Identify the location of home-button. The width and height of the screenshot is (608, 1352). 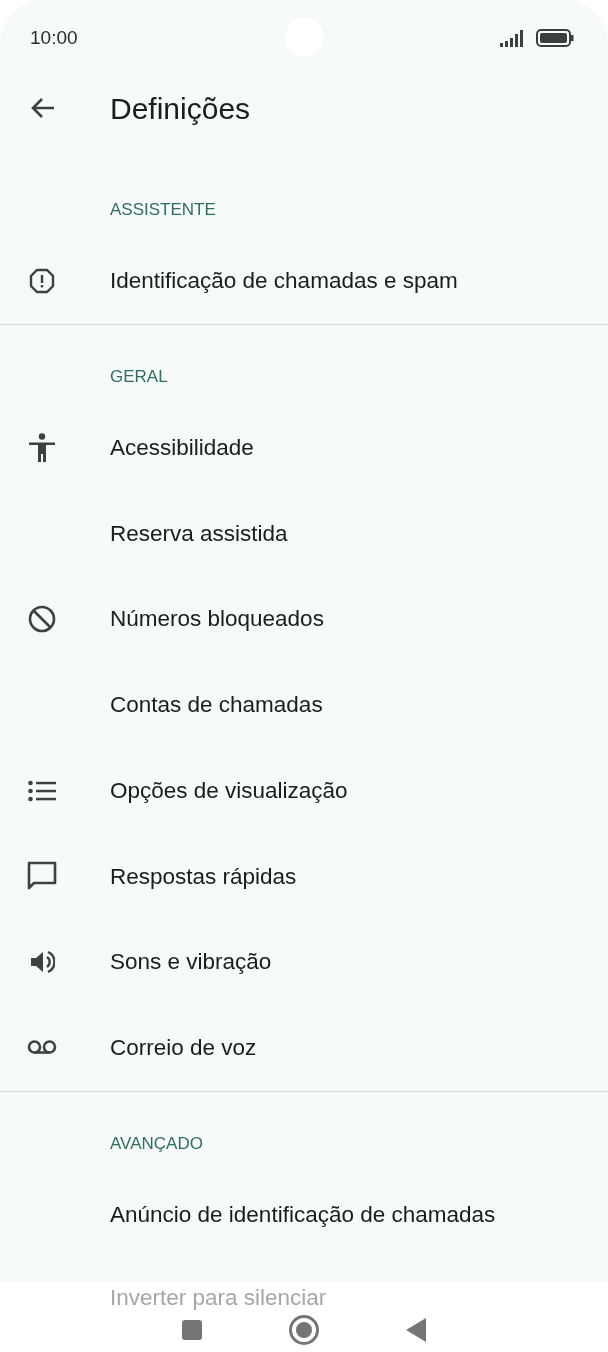
(304, 1330).